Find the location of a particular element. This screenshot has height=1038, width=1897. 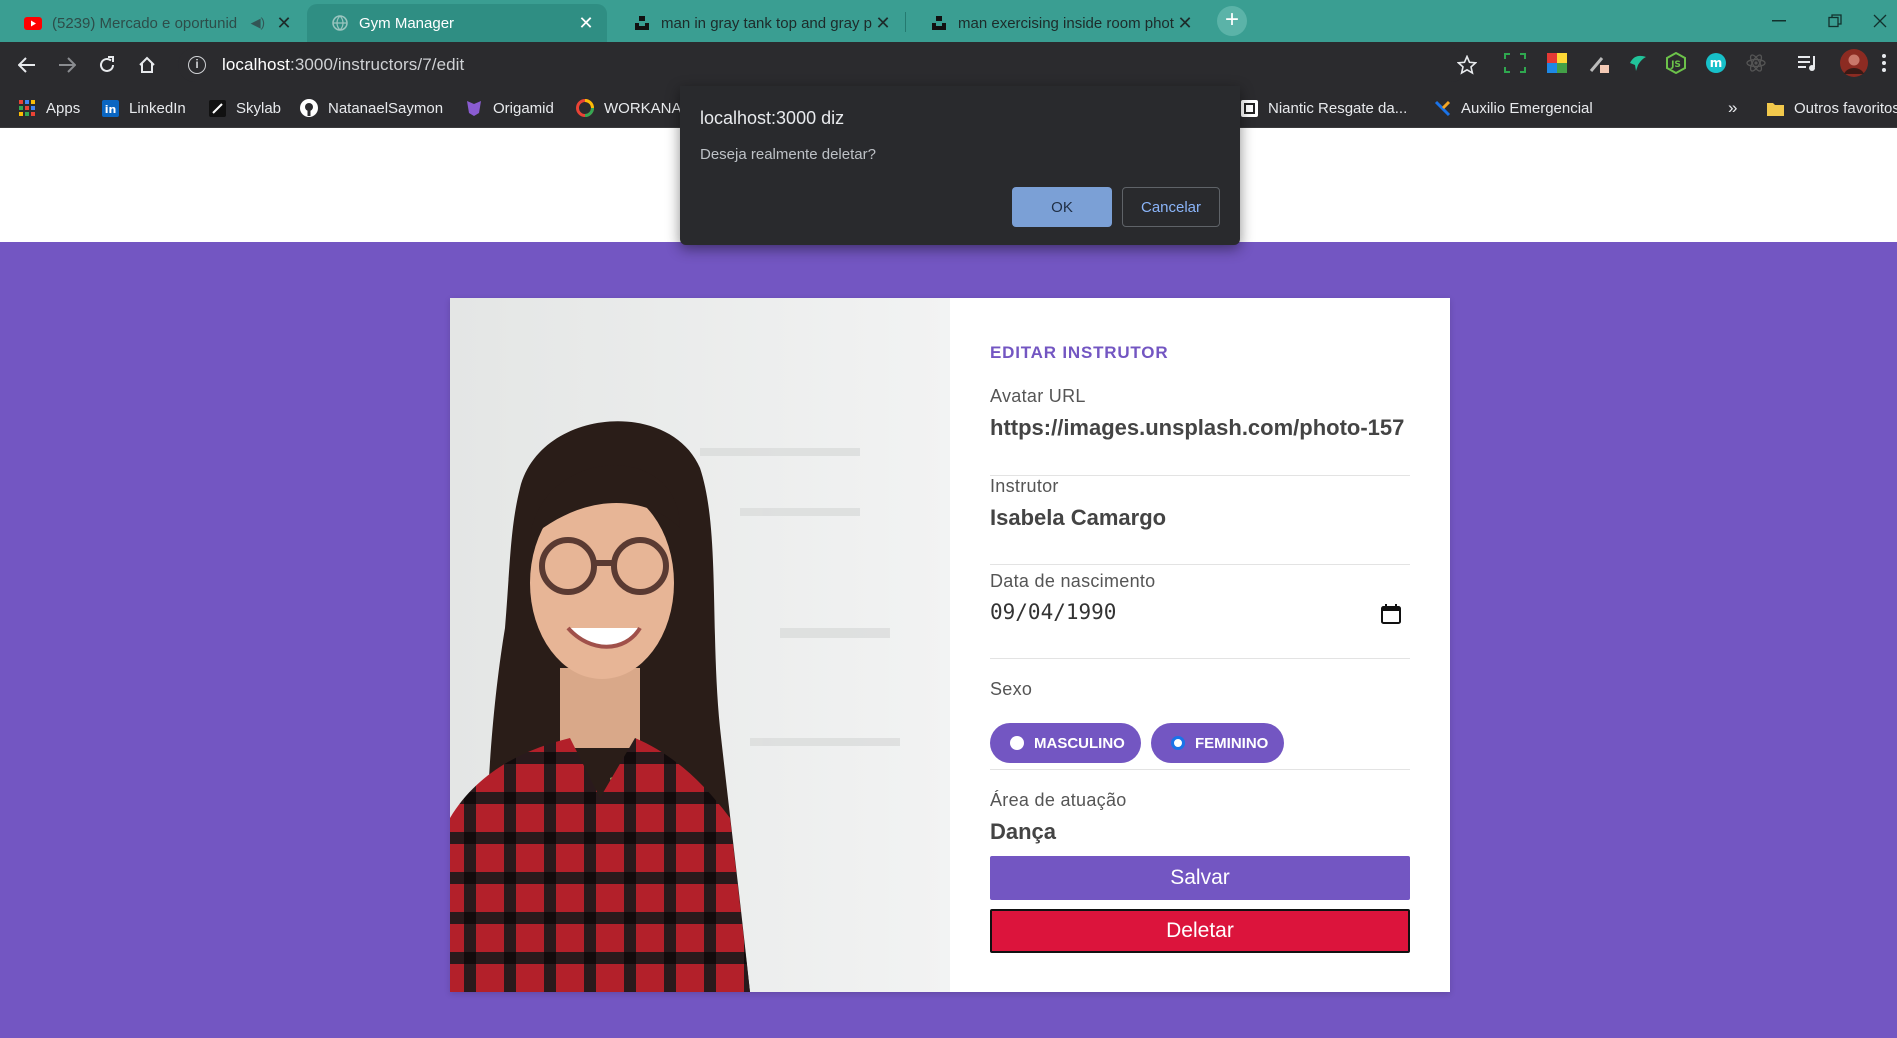

tab-title: (5239) Mercado e oportunid is located at coordinates (145, 23).